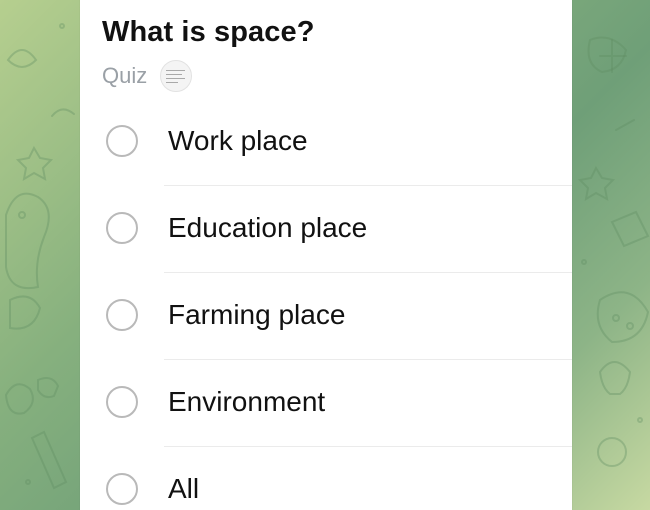  Describe the element at coordinates (238, 140) in the screenshot. I see `poll-option-label: Work place` at that location.